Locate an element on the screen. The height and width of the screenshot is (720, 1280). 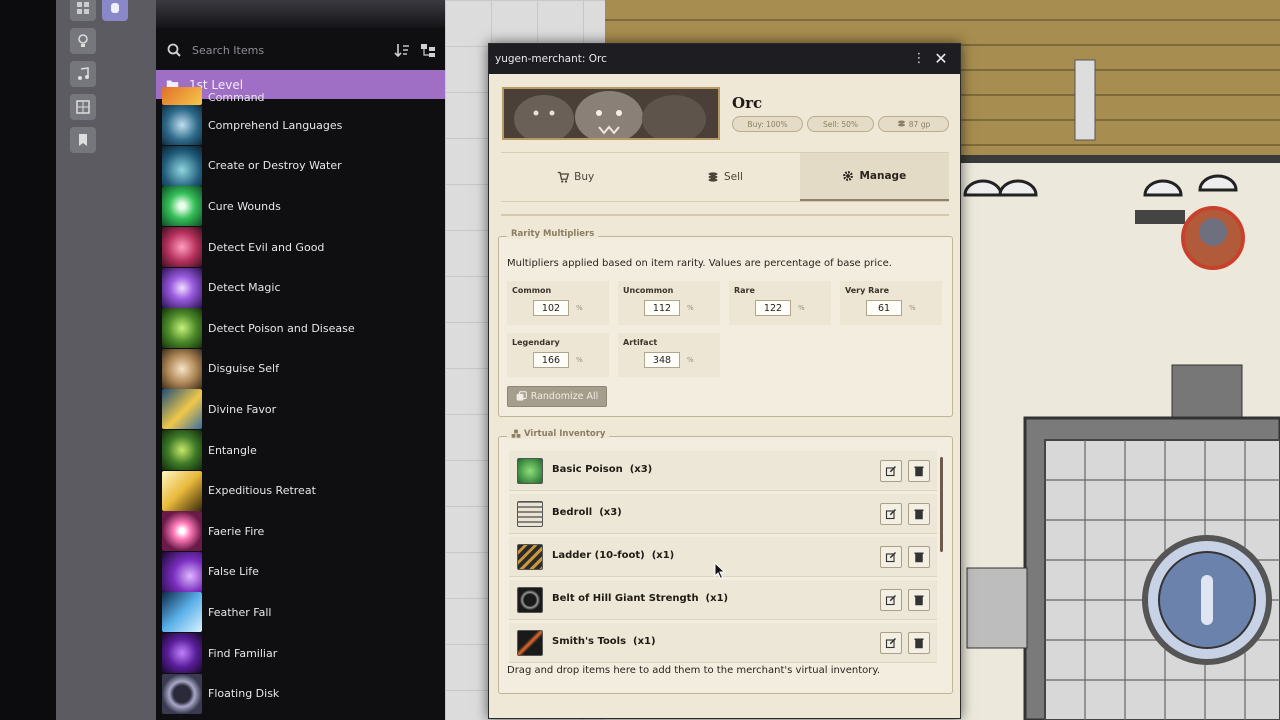
entangle-icon is located at coordinates (182, 450).